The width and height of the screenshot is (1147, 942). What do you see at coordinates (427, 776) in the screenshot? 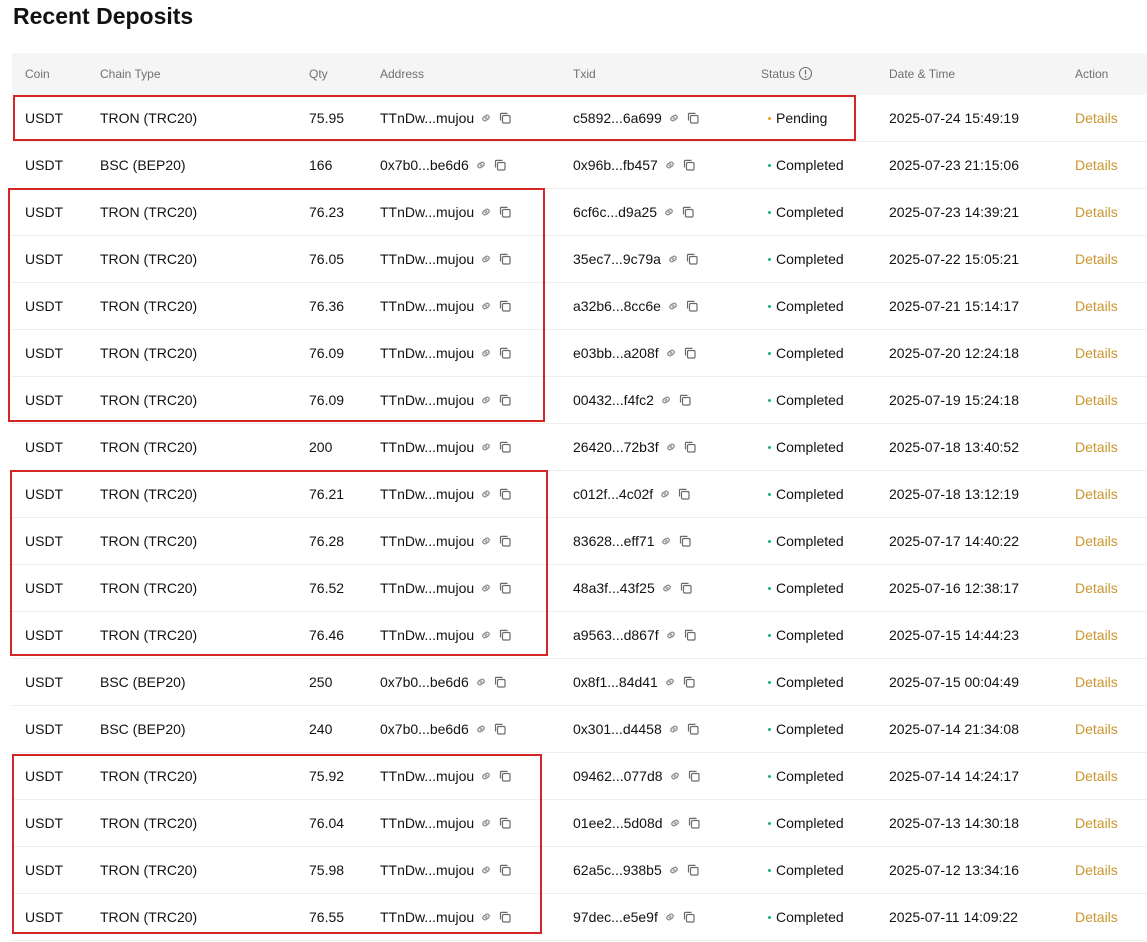
I see `address-text: TTnDw...mujou` at bounding box center [427, 776].